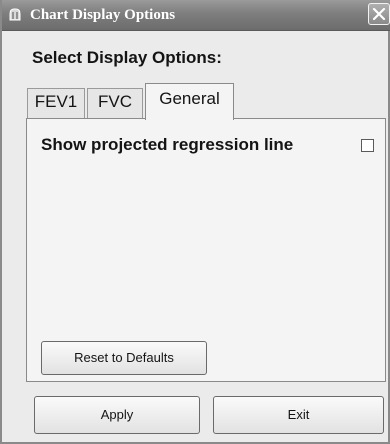 The height and width of the screenshot is (444, 390). Describe the element at coordinates (117, 415) in the screenshot. I see `apply-button: Apply` at that location.